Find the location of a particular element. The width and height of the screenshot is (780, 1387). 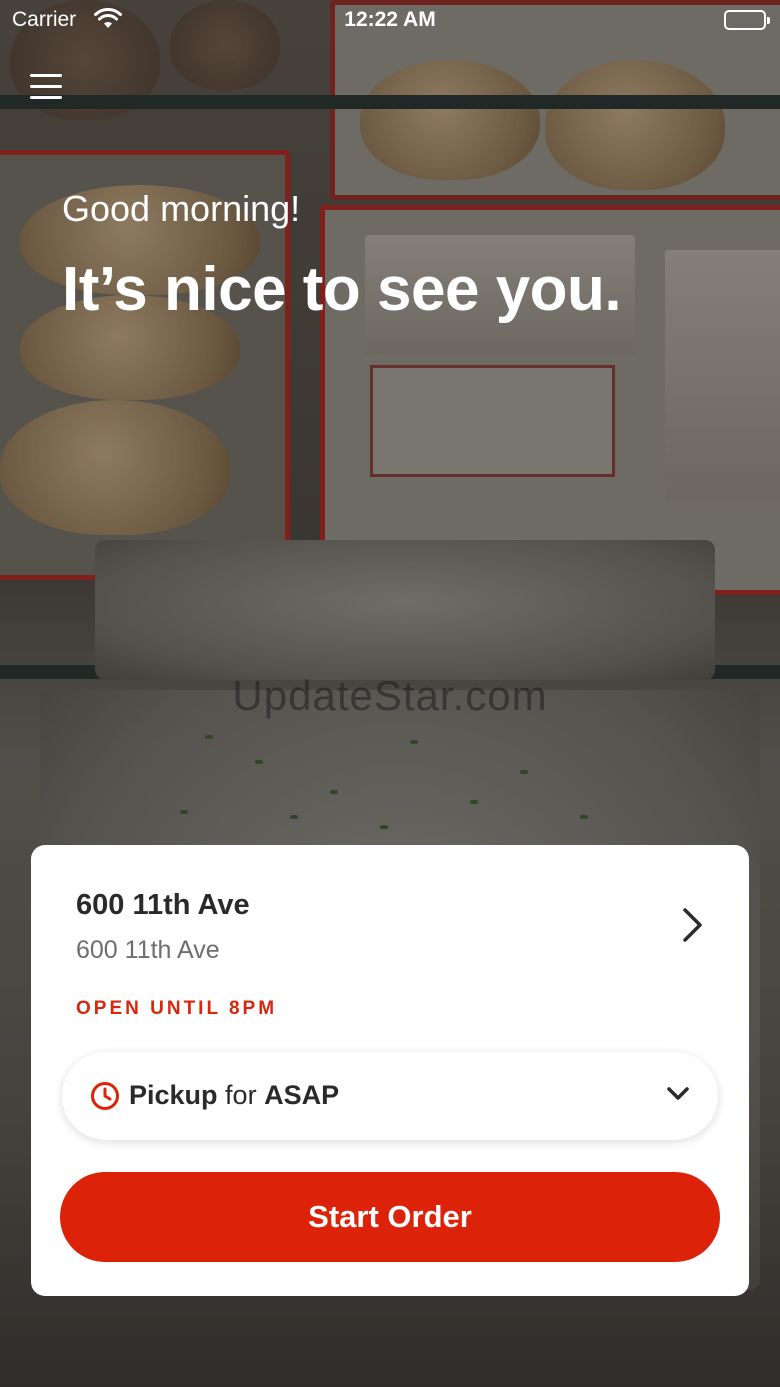

hours-status: OPEN UNTIL 8PM is located at coordinates (177, 1008).